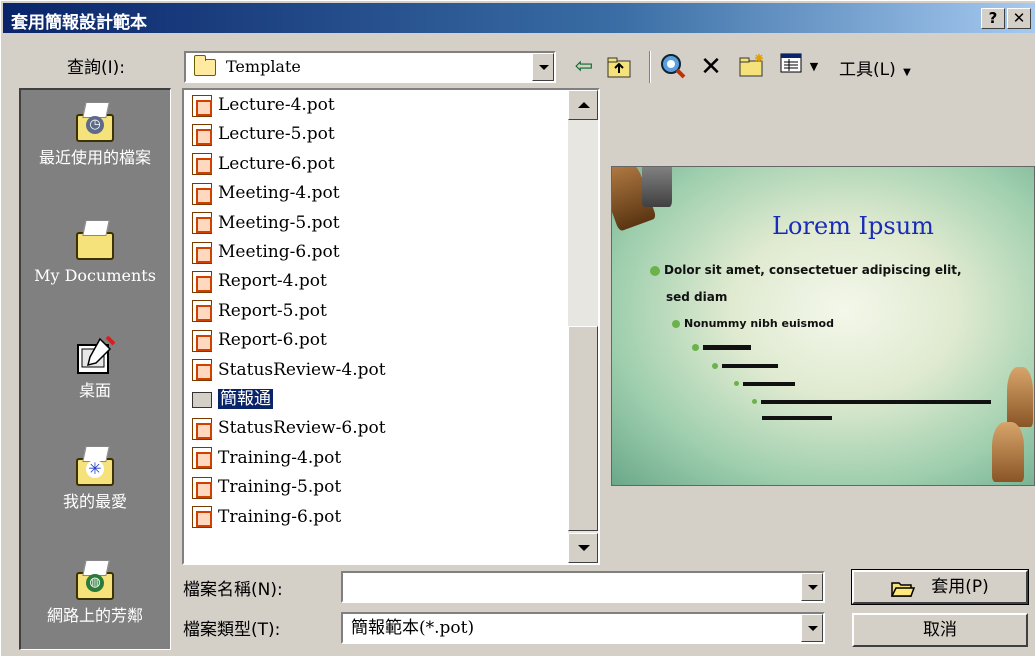  I want to click on place-desktop: 桌面, so click(95, 367).